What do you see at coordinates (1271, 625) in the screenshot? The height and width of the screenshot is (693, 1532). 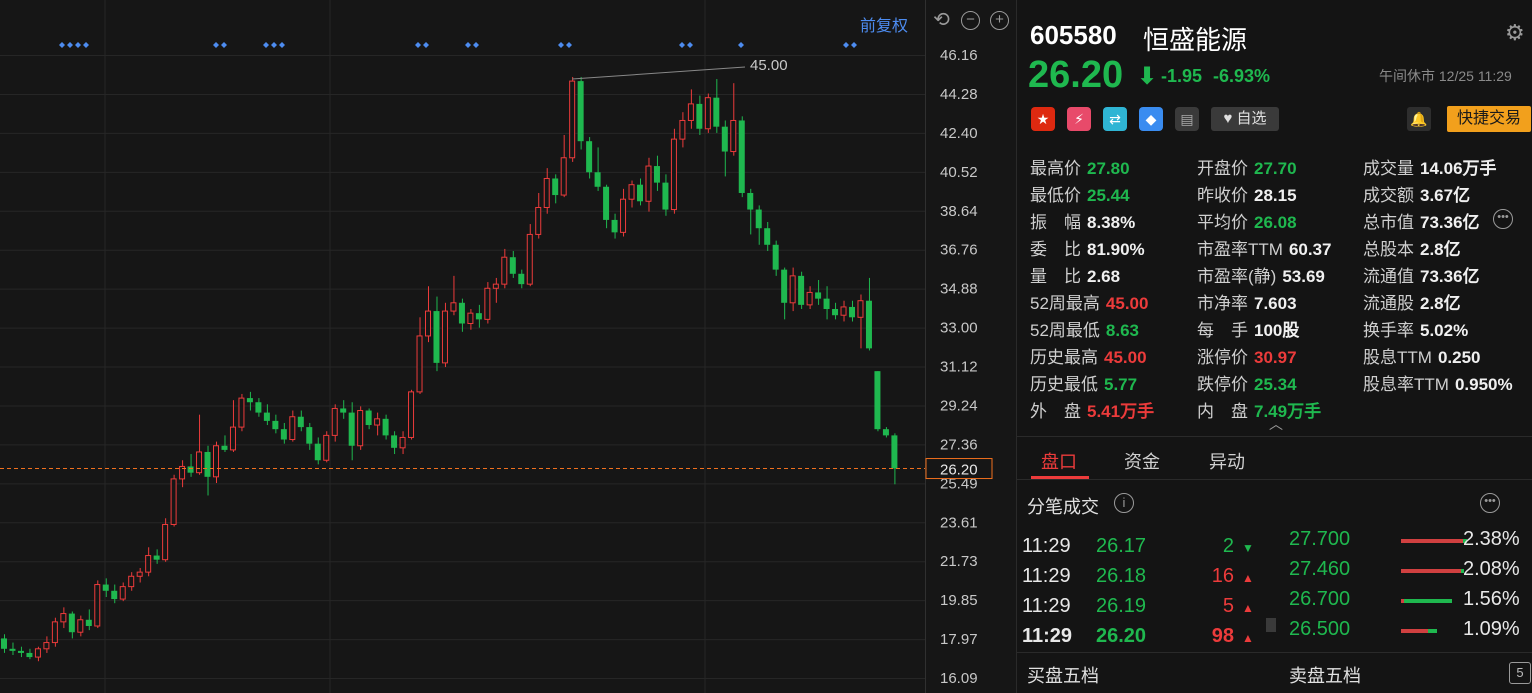 I see `scrollbar` at bounding box center [1271, 625].